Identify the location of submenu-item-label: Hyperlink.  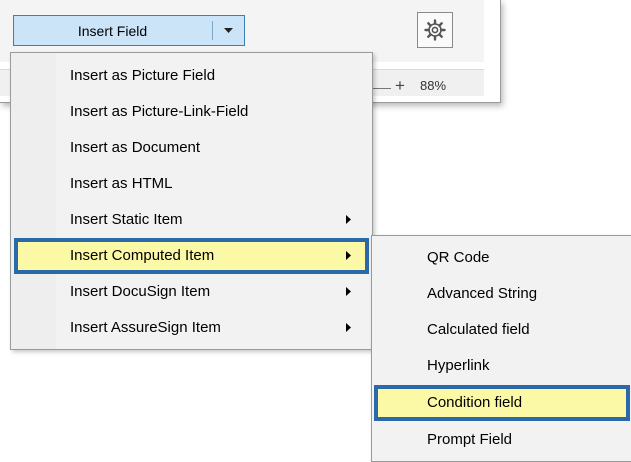
(458, 365).